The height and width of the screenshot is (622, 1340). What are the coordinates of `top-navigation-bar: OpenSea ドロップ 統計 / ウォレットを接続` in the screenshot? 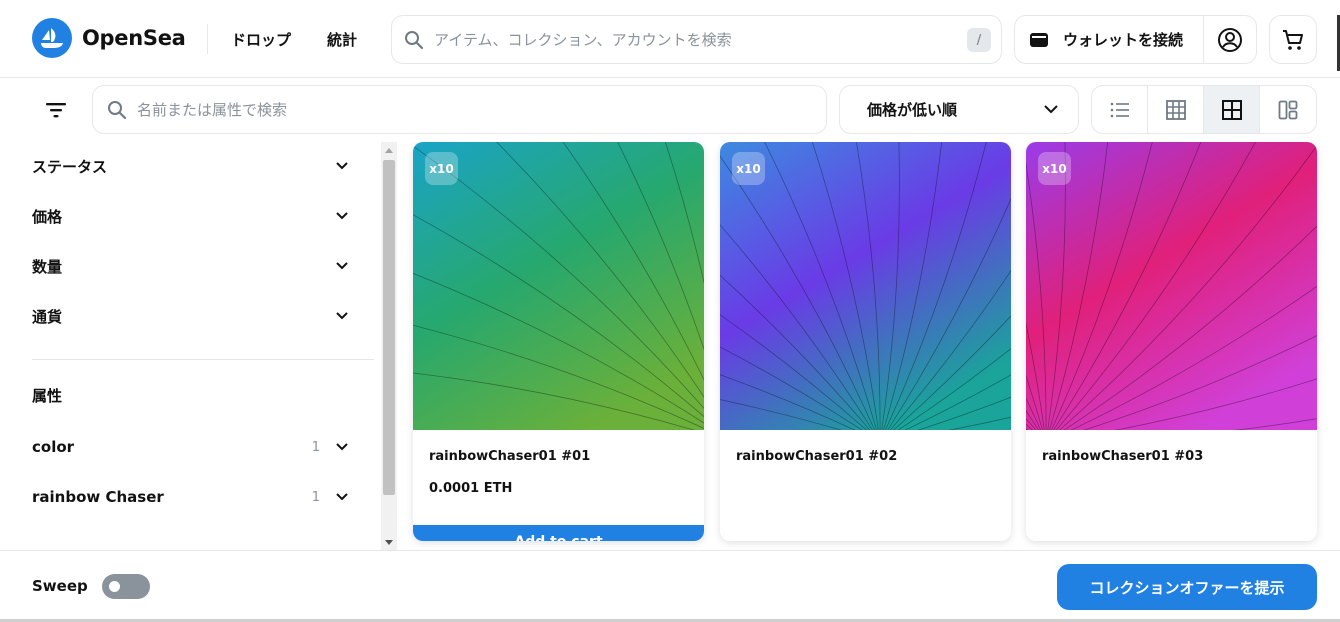 It's located at (670, 39).